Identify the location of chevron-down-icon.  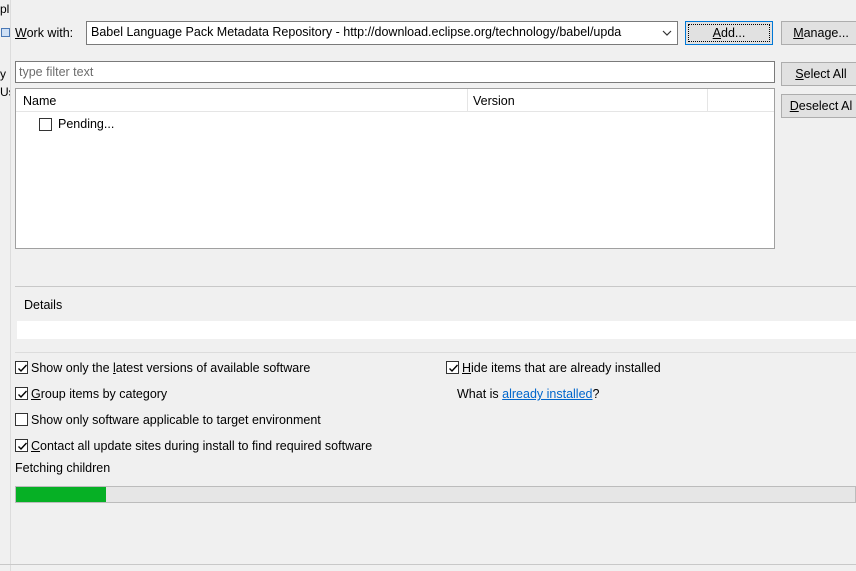
(667, 33).